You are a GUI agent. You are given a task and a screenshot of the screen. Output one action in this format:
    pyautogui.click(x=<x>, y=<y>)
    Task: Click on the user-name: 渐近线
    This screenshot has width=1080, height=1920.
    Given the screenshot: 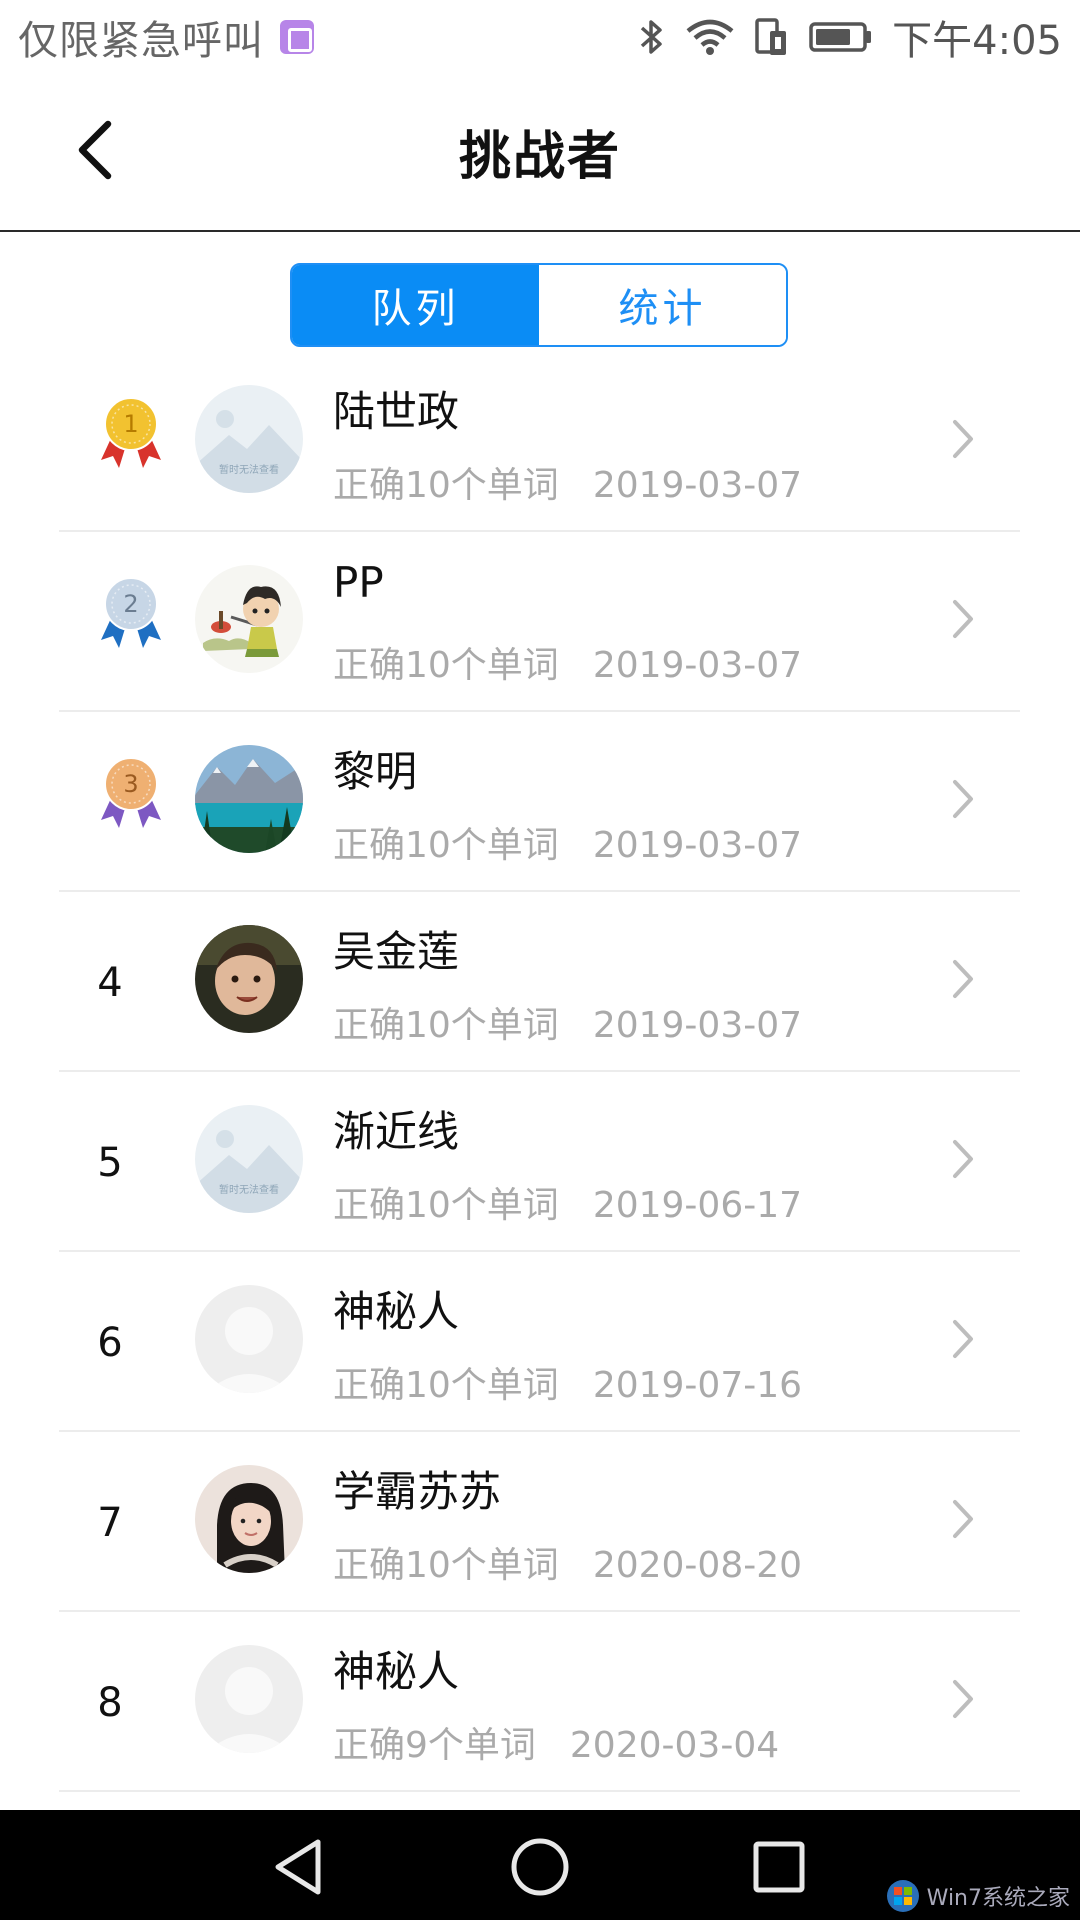 What is the action you would take?
    pyautogui.click(x=396, y=1131)
    